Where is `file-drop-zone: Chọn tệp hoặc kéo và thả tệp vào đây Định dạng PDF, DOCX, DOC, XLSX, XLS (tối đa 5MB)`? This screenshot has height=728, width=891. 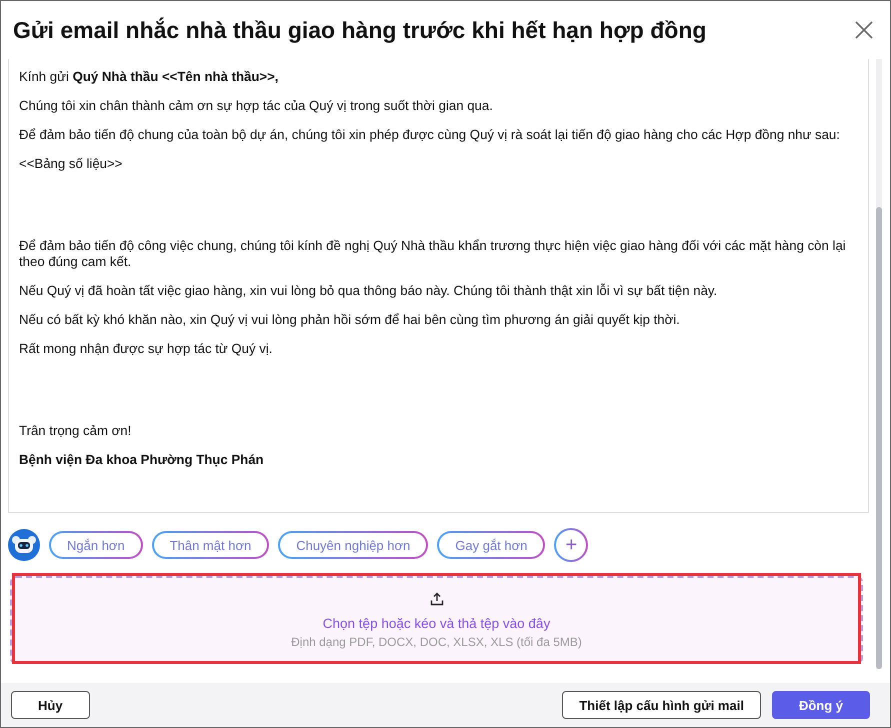
file-drop-zone: Chọn tệp hoặc kéo và thả tệp vào đây Định dạng PDF, DOCX, DOC, XLSX, XLS (tối đa 5MB) is located at coordinates (436, 620).